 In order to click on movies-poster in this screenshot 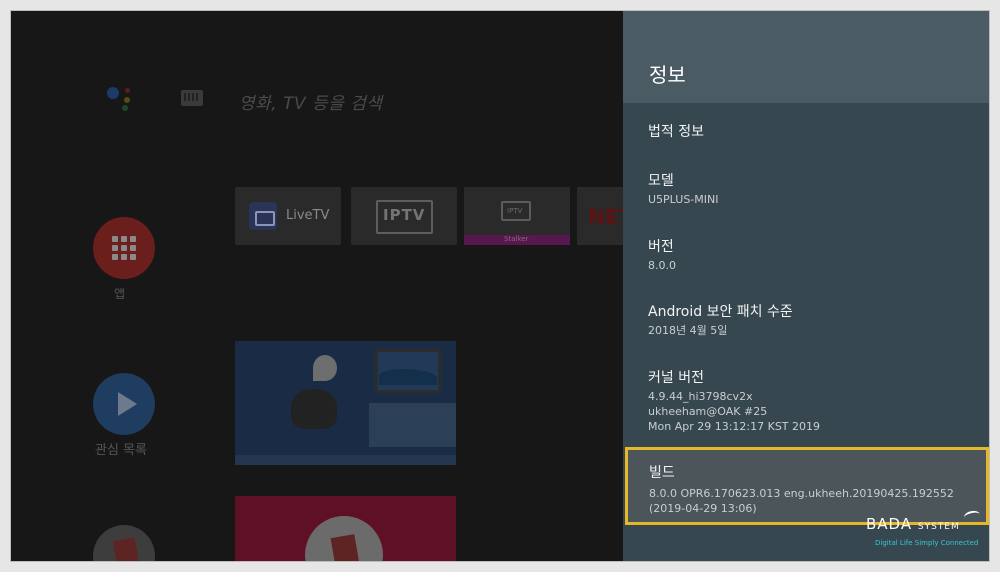, I will do `click(345, 528)`.